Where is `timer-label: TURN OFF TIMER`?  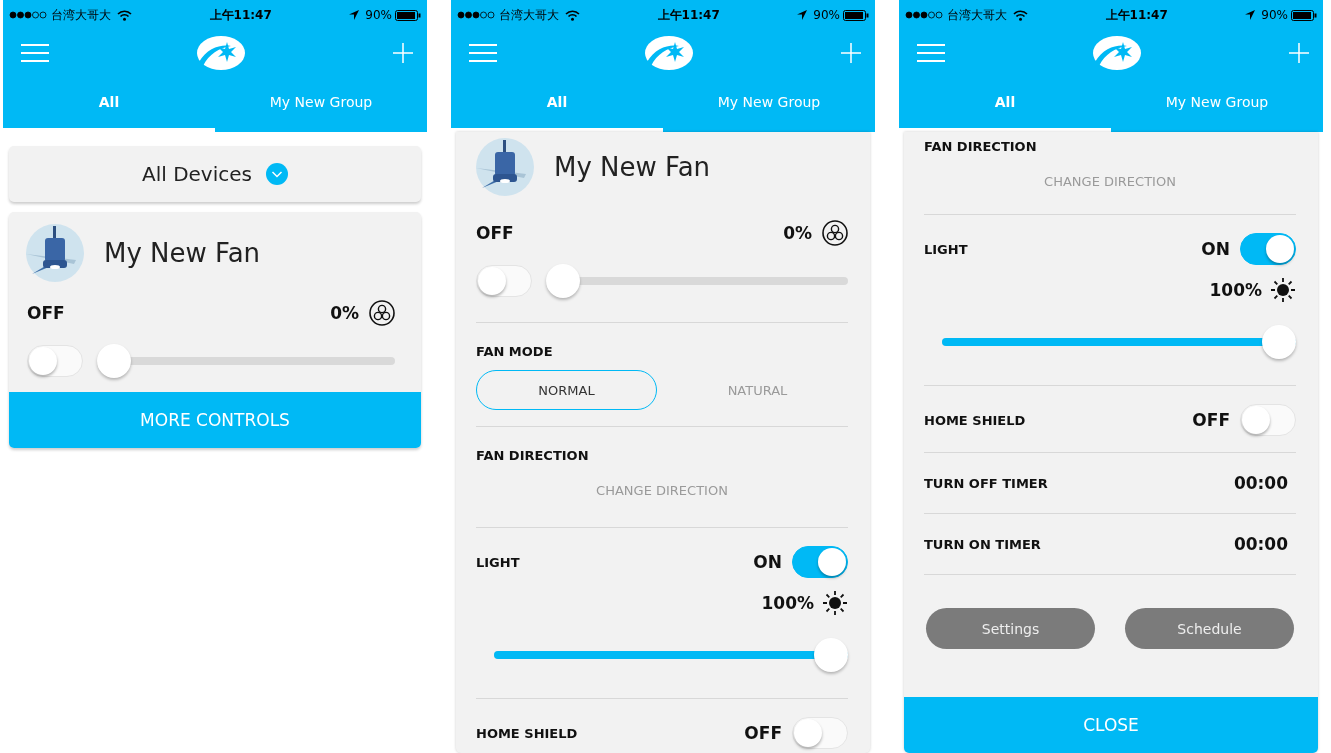
timer-label: TURN OFF TIMER is located at coordinates (986, 483).